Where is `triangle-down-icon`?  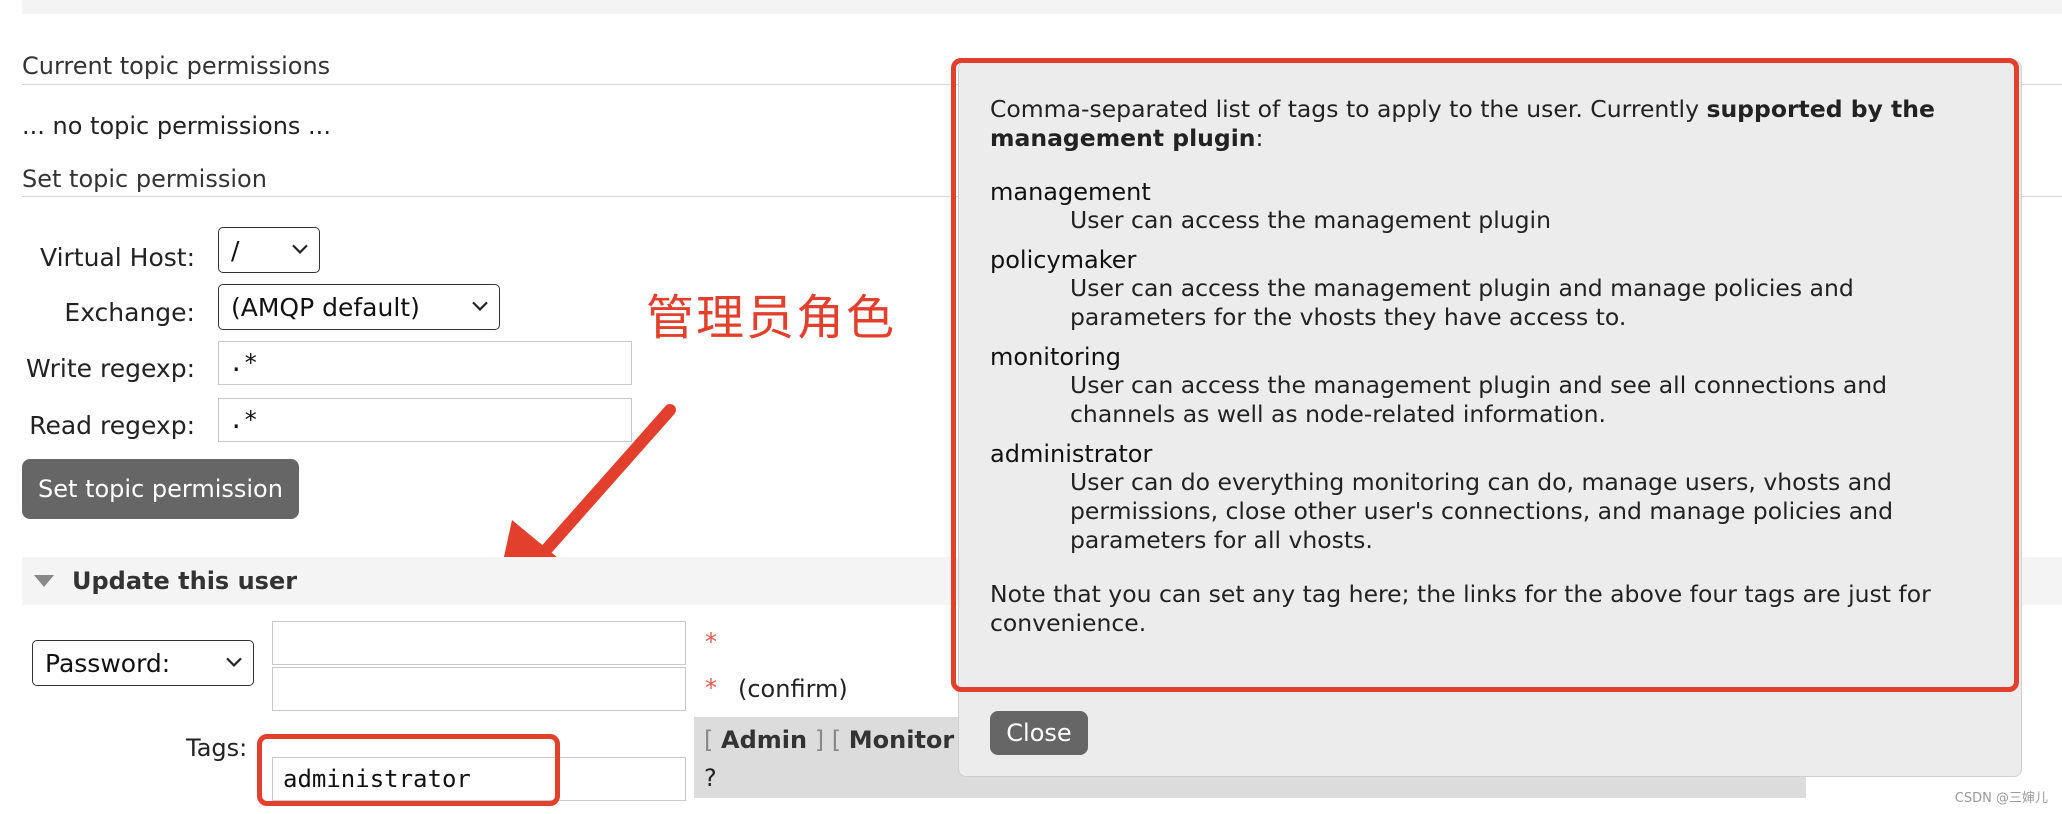 triangle-down-icon is located at coordinates (44, 581).